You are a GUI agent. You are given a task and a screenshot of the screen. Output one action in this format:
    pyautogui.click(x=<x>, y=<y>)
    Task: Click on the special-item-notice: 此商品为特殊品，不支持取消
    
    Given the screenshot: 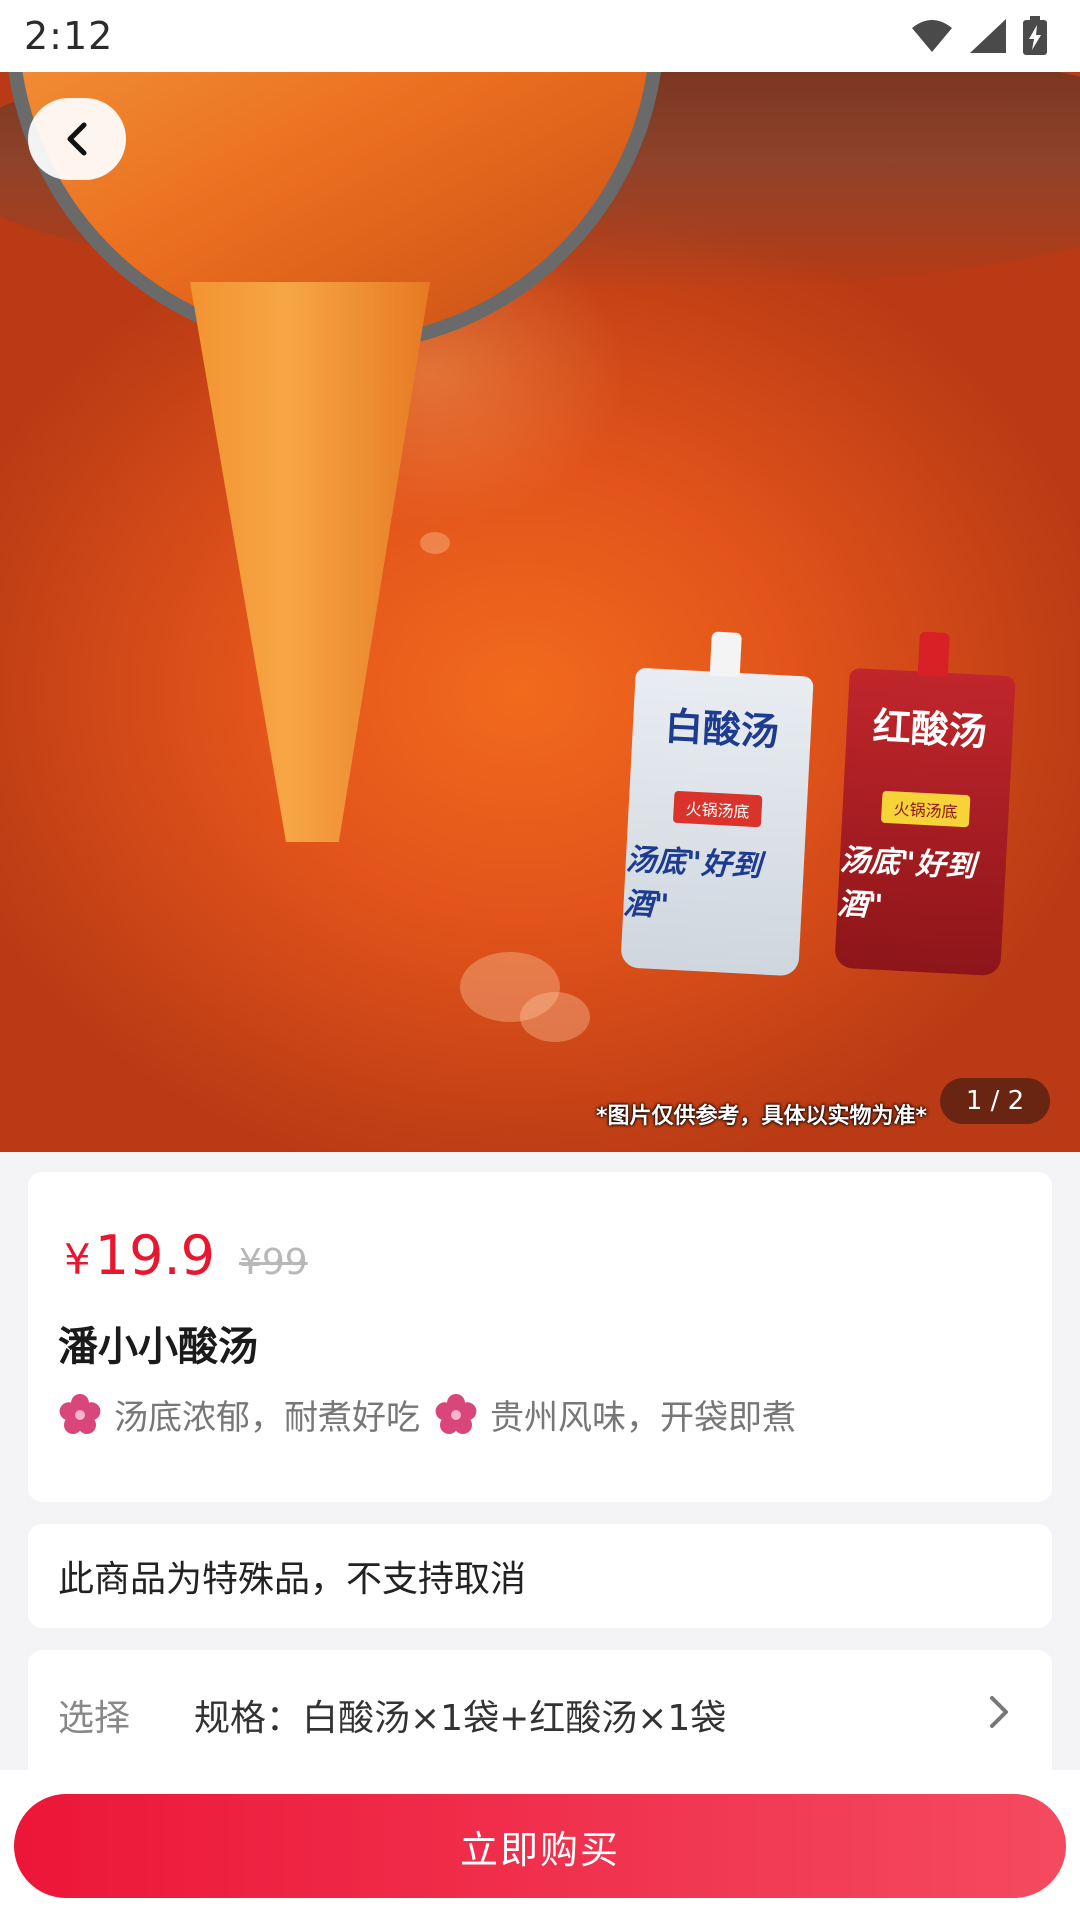 What is the action you would take?
    pyautogui.click(x=540, y=1576)
    